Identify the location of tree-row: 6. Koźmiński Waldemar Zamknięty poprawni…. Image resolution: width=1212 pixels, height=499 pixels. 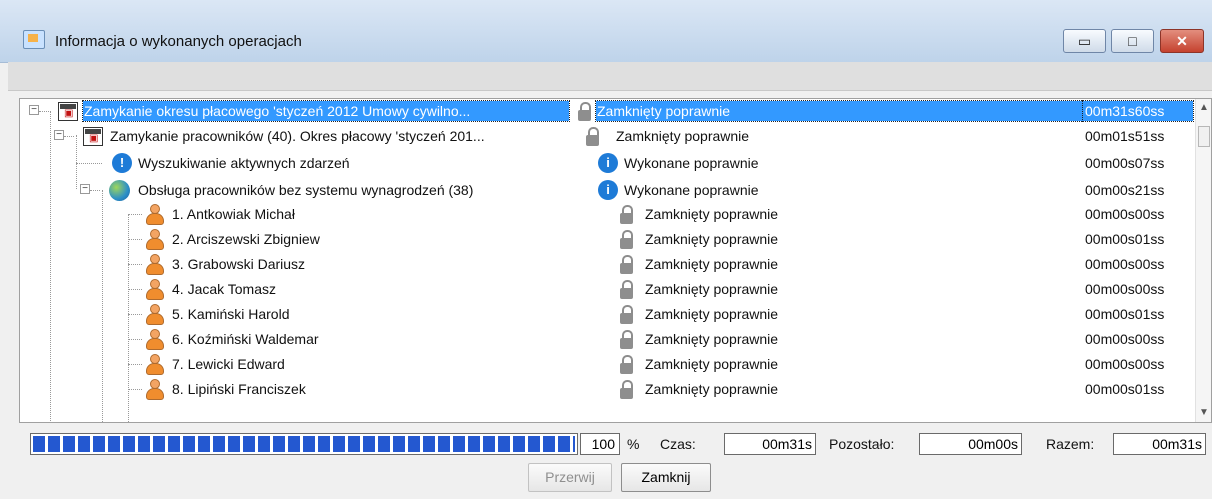
(607, 339).